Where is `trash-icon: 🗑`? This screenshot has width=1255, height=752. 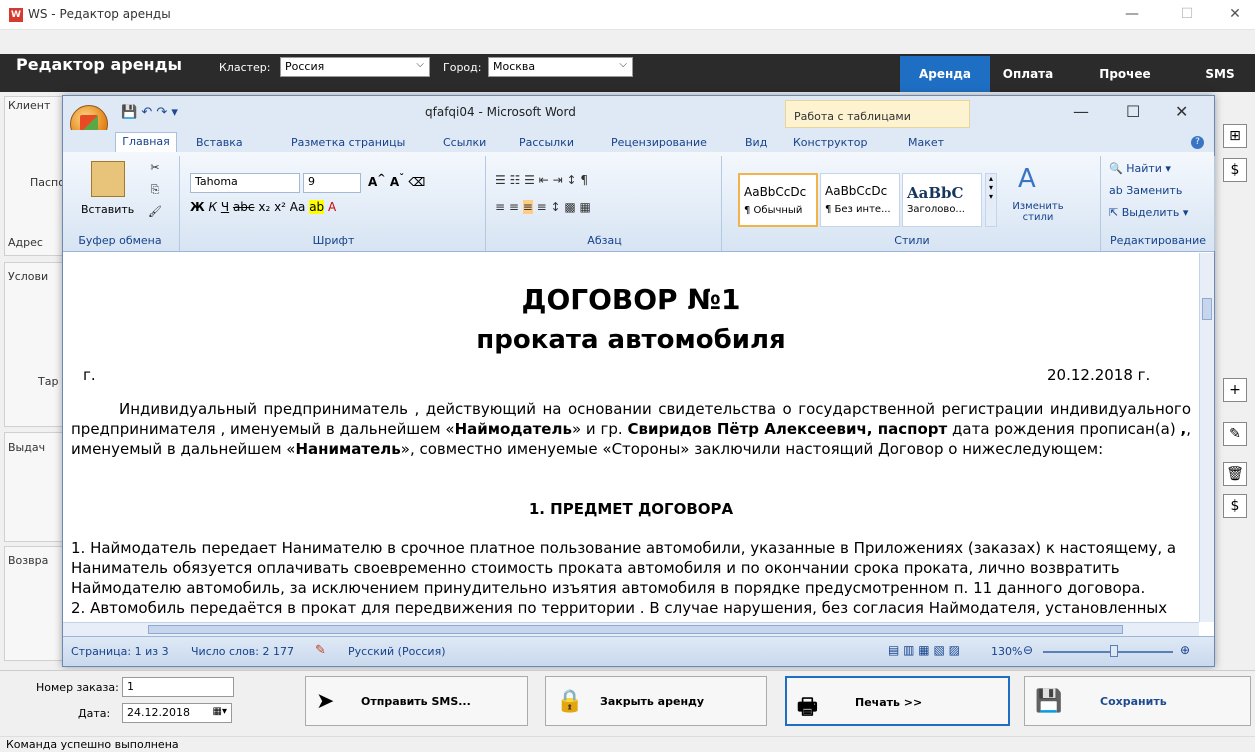 trash-icon: 🗑 is located at coordinates (1235, 474).